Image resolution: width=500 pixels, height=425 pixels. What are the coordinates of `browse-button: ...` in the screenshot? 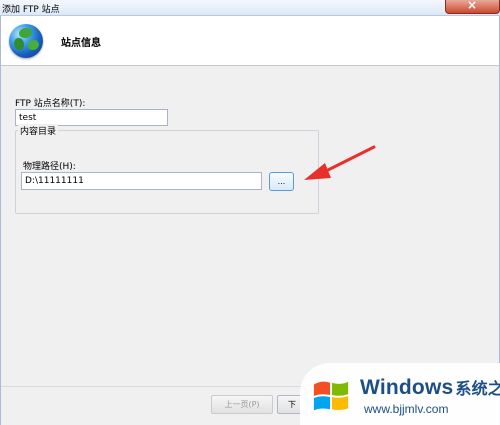 It's located at (281, 181).